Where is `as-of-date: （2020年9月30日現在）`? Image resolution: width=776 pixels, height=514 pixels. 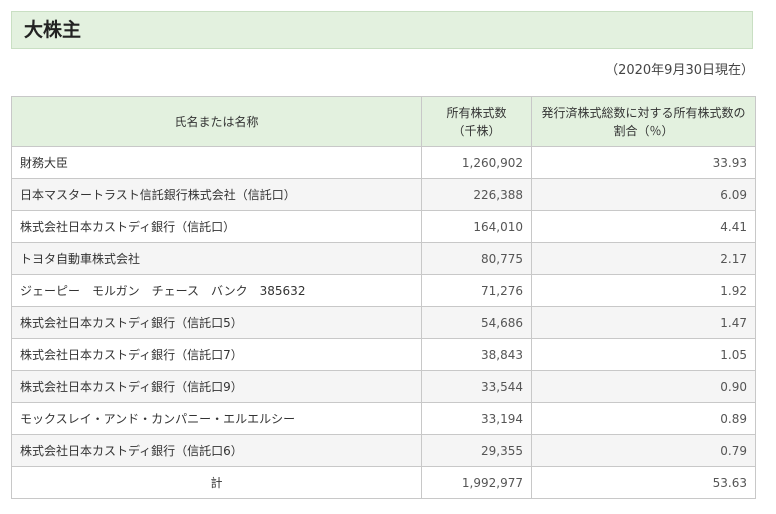 as-of-date: （2020年9月30日現在） is located at coordinates (679, 70).